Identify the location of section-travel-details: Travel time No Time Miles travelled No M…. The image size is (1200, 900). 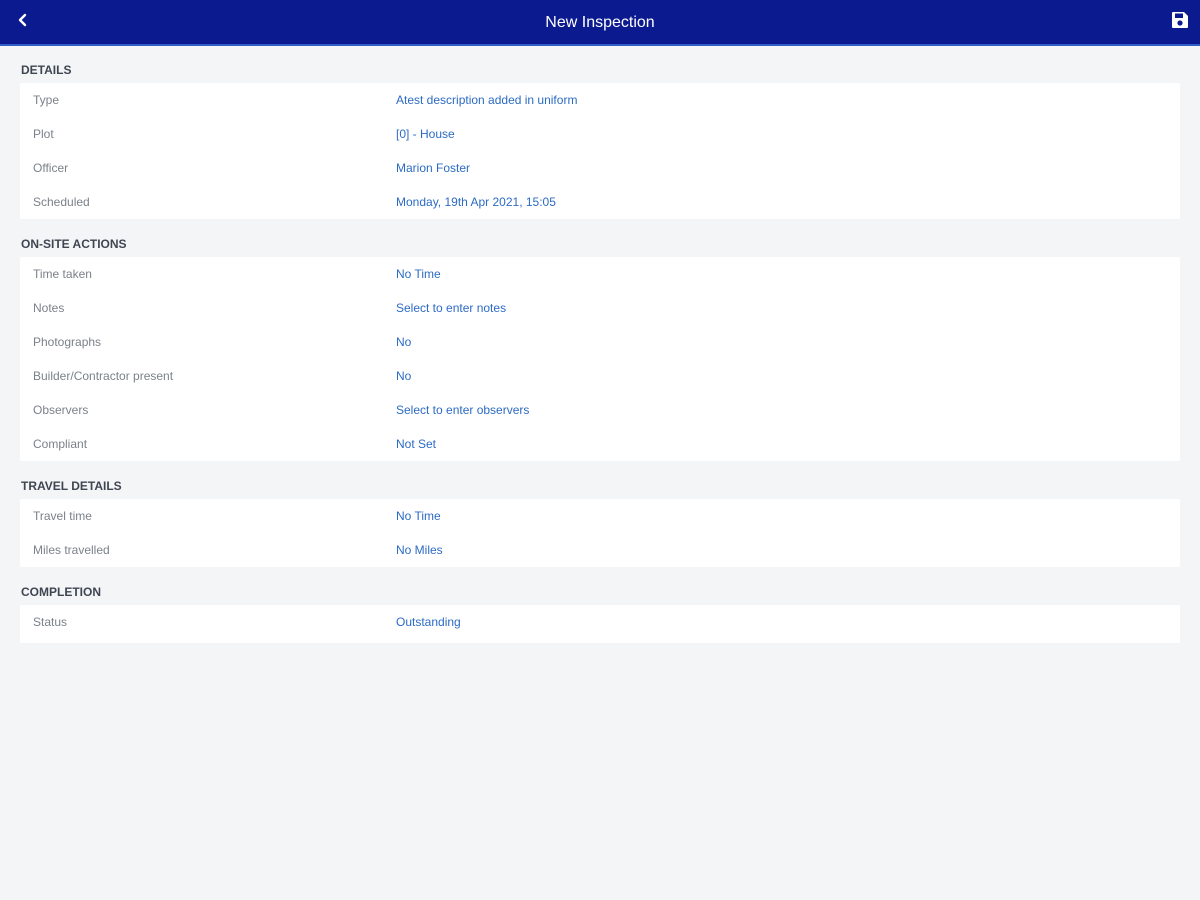
(600, 533).